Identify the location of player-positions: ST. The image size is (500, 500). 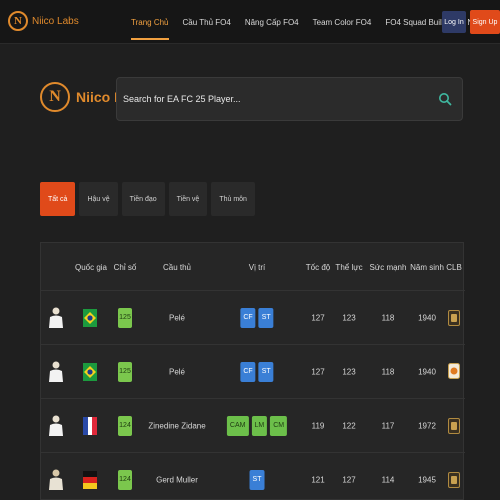
(257, 479).